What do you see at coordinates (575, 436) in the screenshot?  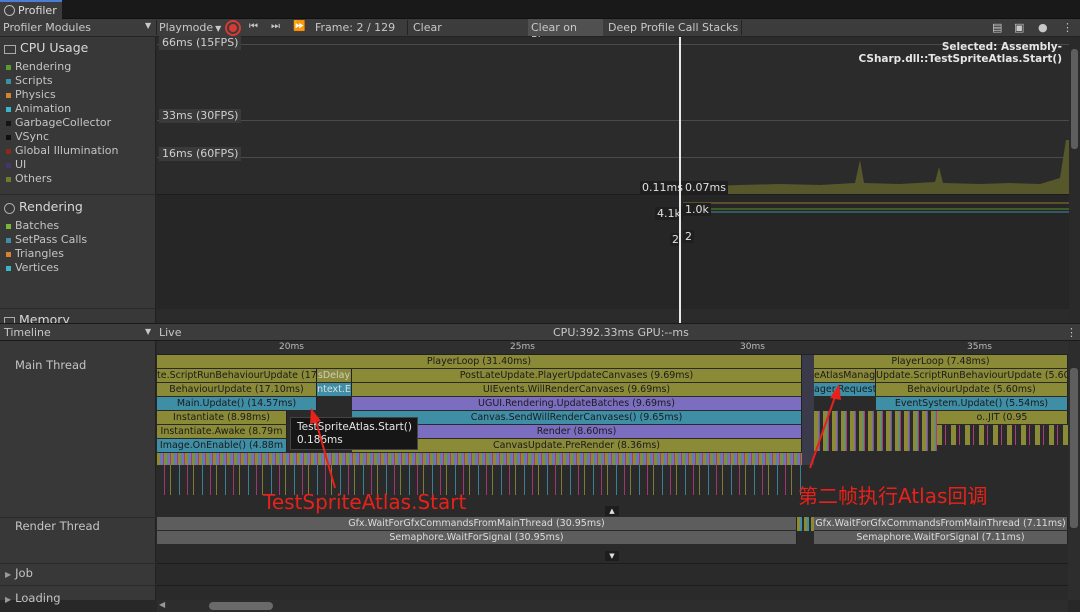 I see `annotation-arrows` at bounding box center [575, 436].